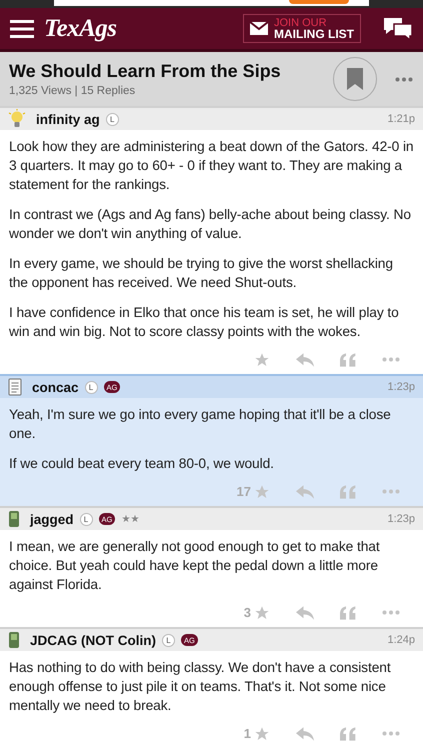 The width and height of the screenshot is (423, 750). What do you see at coordinates (195, 566) in the screenshot?
I see `post-paragraph: I mean, we are generally not good enough to get to make that choice. But yeah could have kept the pedal down a little more against Florida.` at bounding box center [195, 566].